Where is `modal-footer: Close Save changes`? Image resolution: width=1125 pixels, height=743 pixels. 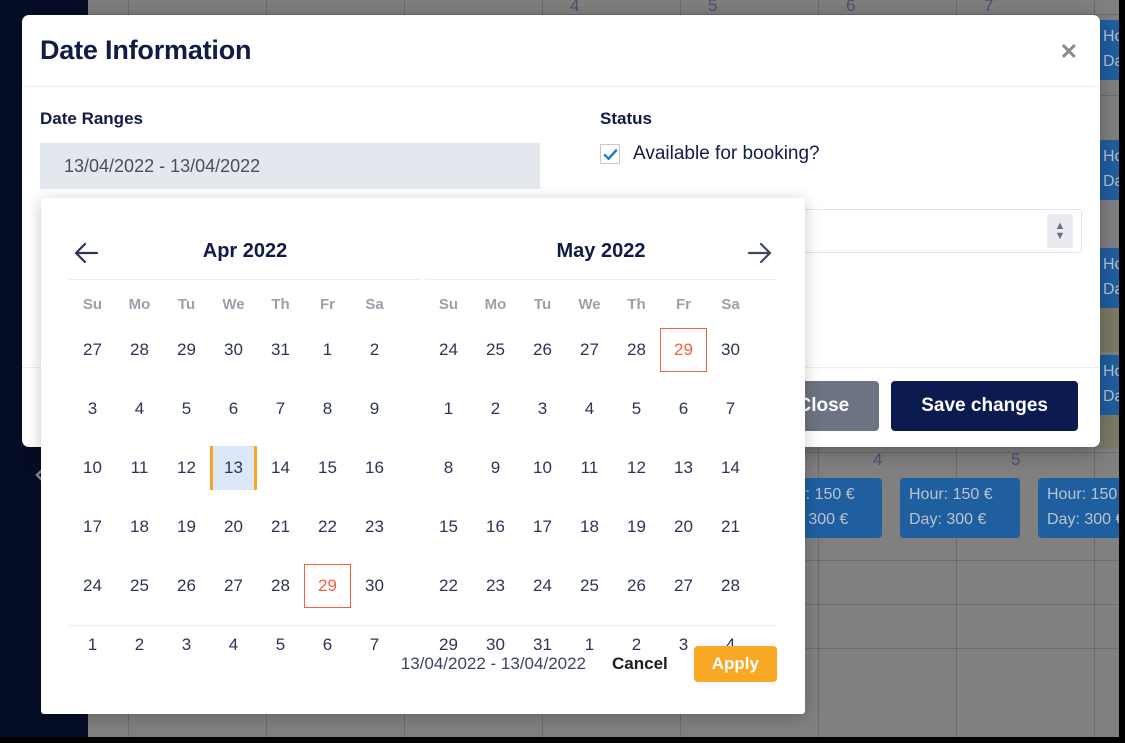
modal-footer: Close Save changes is located at coordinates (922, 406).